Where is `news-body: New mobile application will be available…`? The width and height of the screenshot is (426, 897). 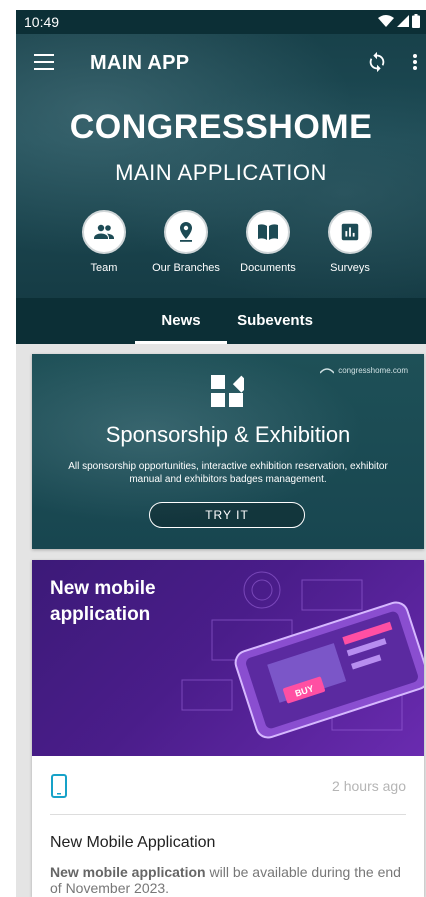 news-body: New mobile application will be available… is located at coordinates (230, 880).